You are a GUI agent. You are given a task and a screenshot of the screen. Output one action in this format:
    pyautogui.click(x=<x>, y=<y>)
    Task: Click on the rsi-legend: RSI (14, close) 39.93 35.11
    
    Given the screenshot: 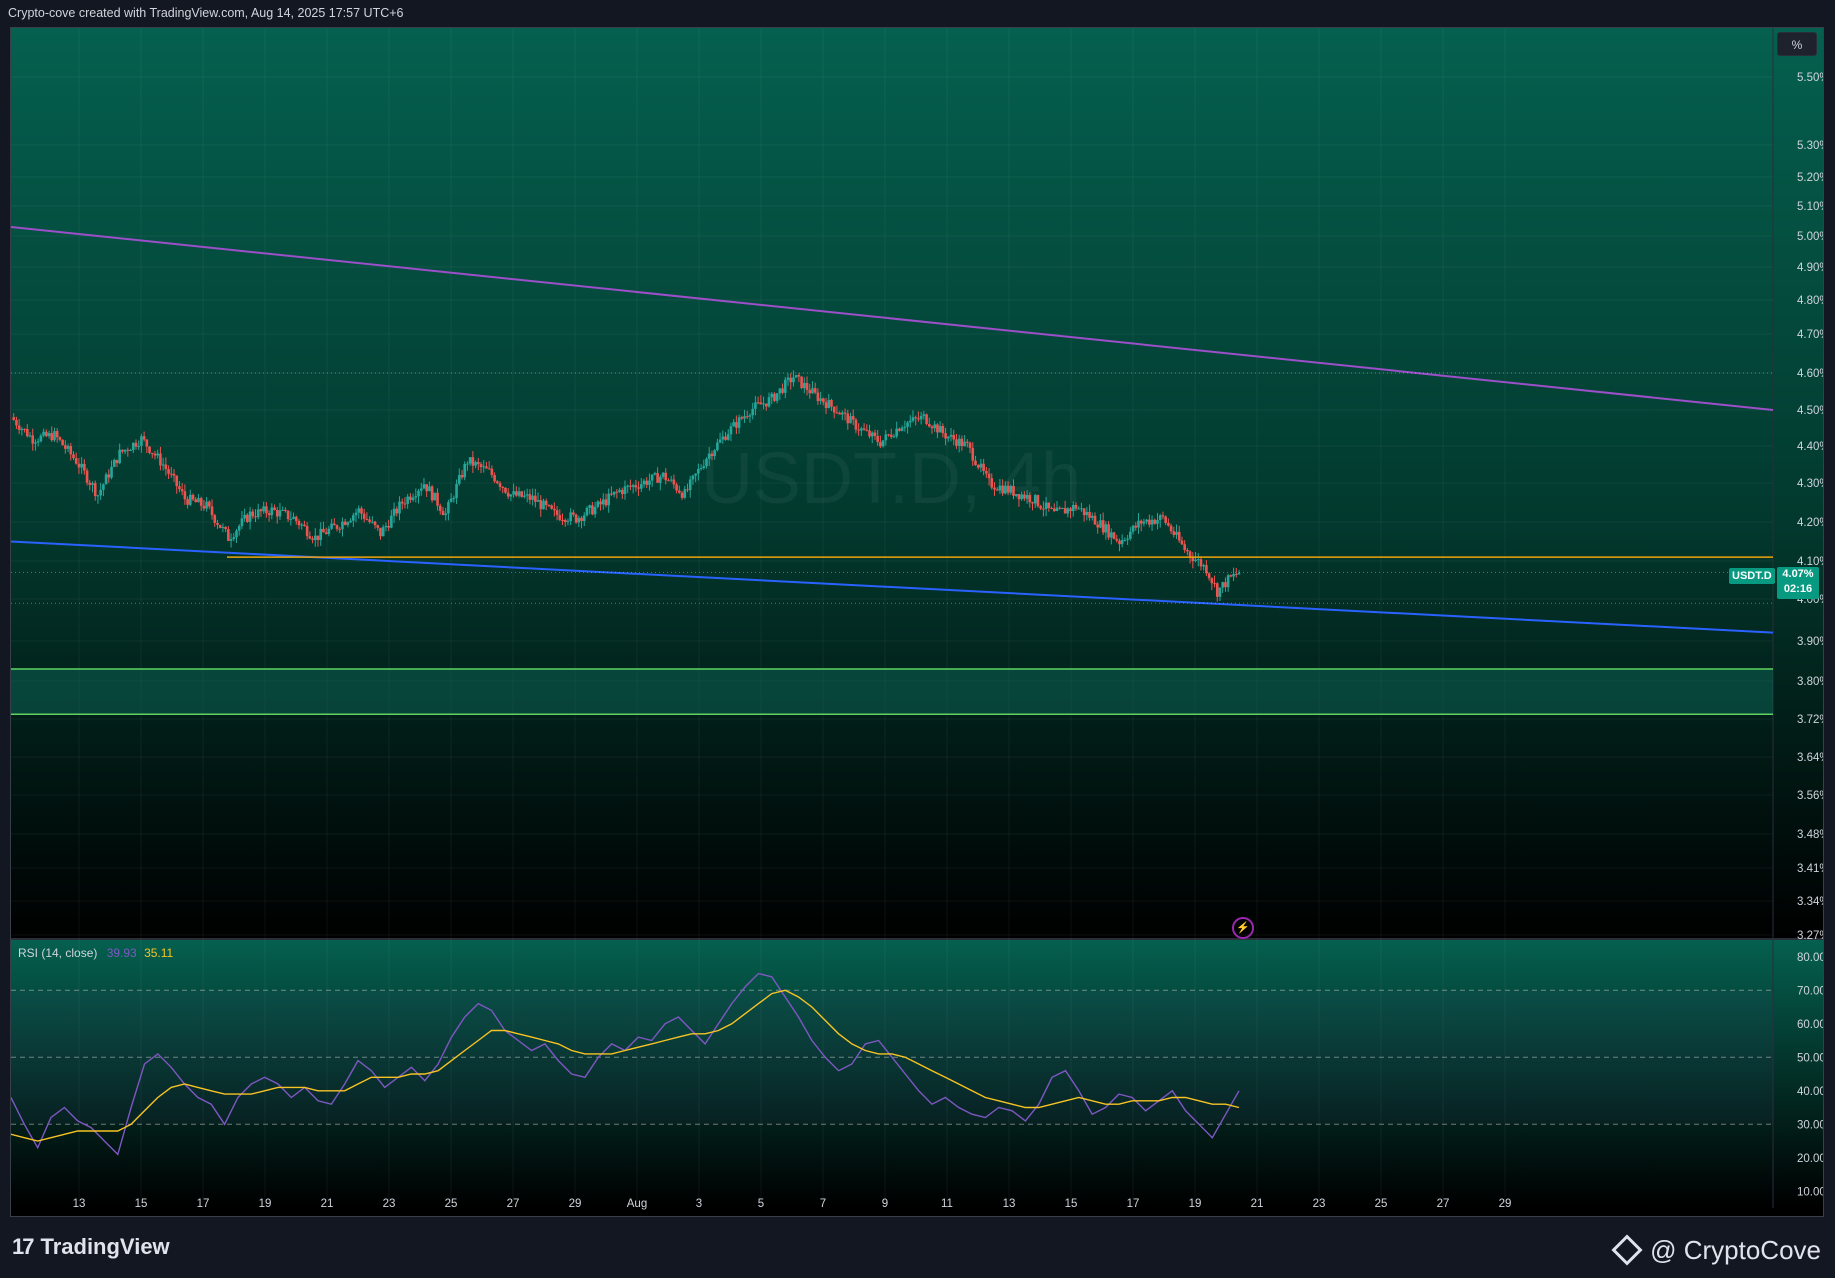 What is the action you would take?
    pyautogui.click(x=95, y=953)
    